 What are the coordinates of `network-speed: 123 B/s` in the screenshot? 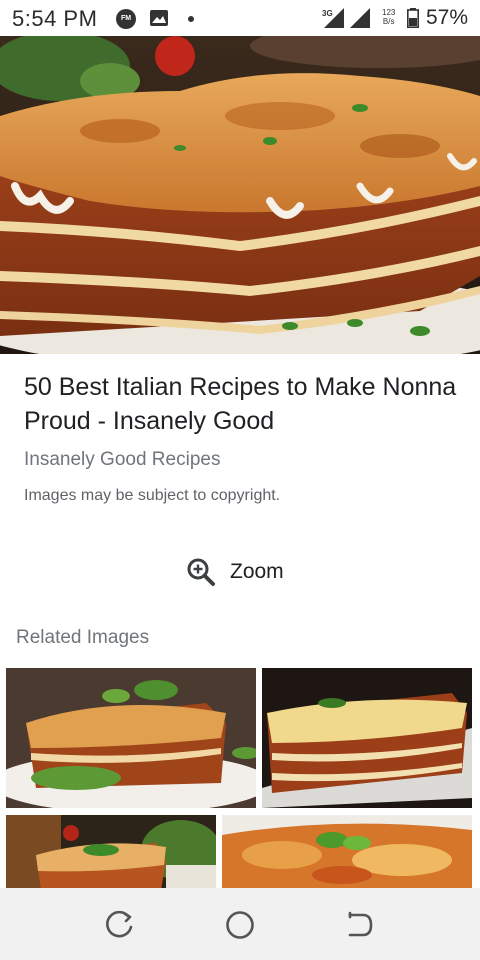 It's located at (388, 17).